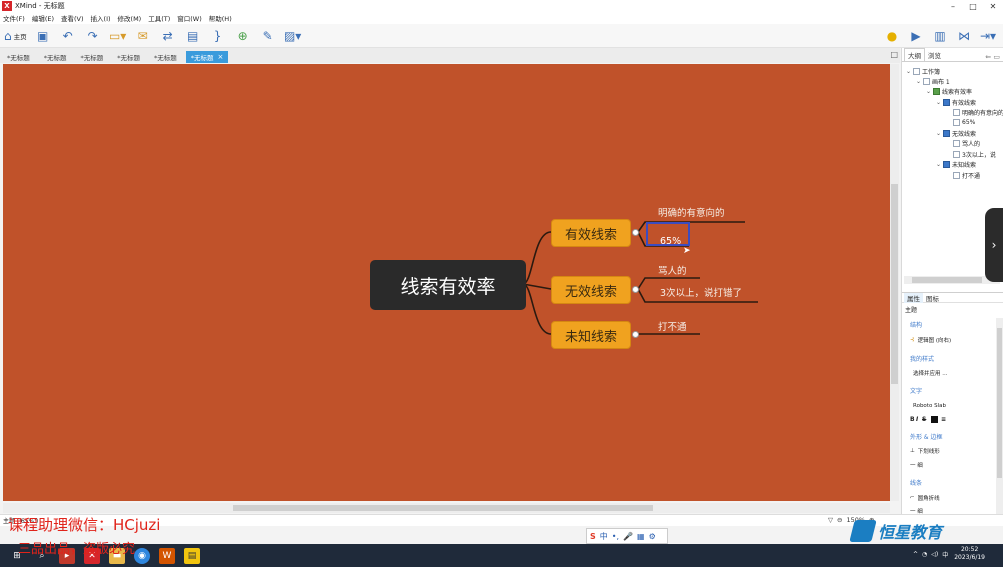 This screenshot has width=1003, height=567. I want to click on canvas-horizontal-scrollbar, so click(446, 508).